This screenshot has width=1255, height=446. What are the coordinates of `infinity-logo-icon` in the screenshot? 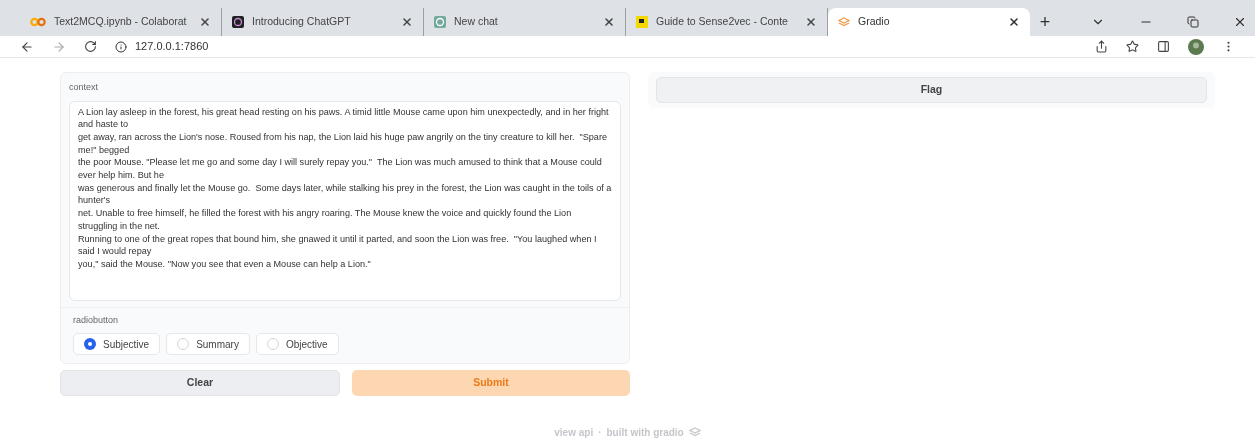 It's located at (38, 22).